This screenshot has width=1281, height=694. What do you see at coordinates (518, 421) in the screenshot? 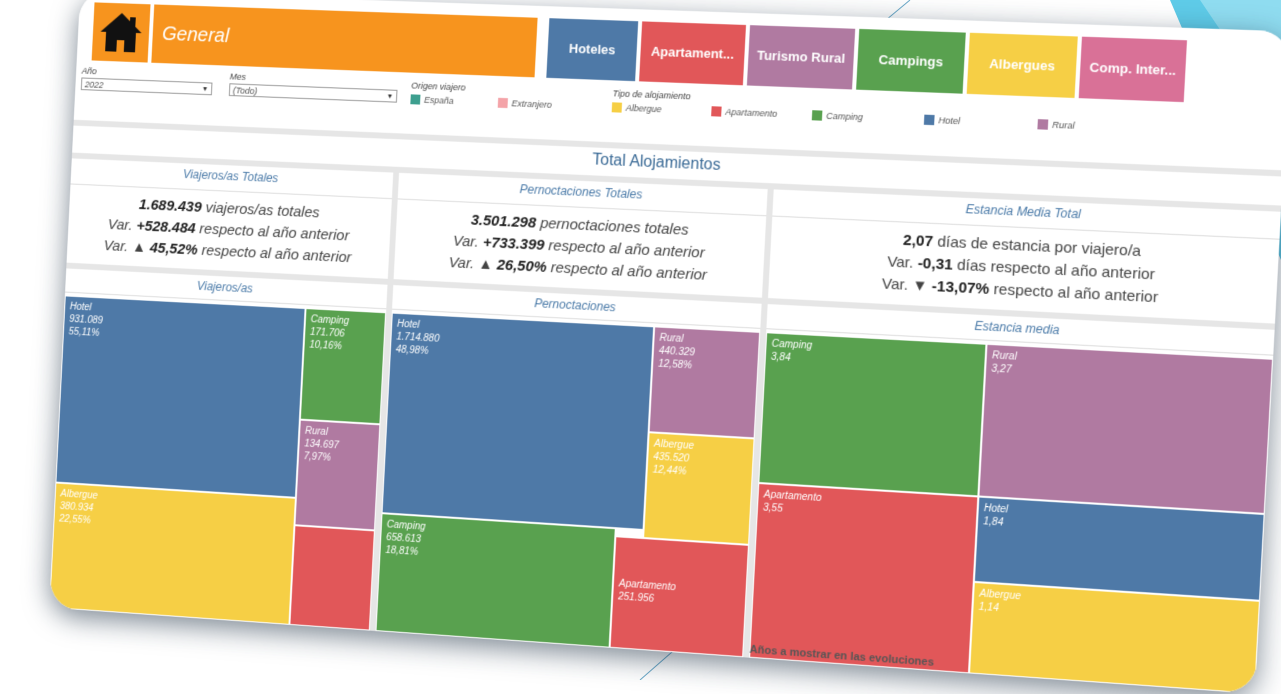
I see `treemap-cell-hotel: Hotel 1.714.880 48,98%` at bounding box center [518, 421].